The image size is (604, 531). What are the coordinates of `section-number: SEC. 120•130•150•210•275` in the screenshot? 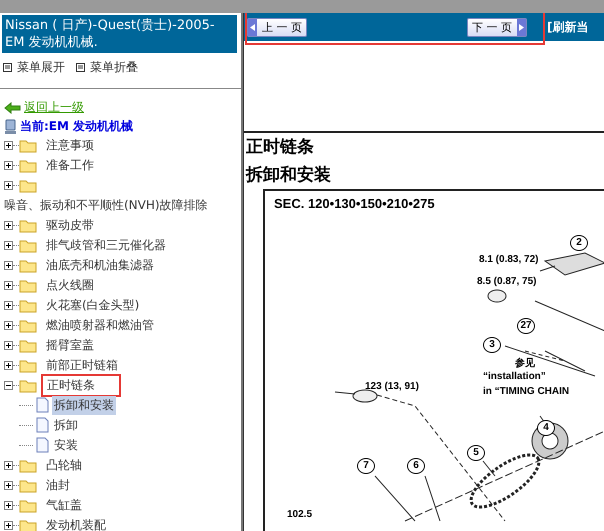 It's located at (354, 203).